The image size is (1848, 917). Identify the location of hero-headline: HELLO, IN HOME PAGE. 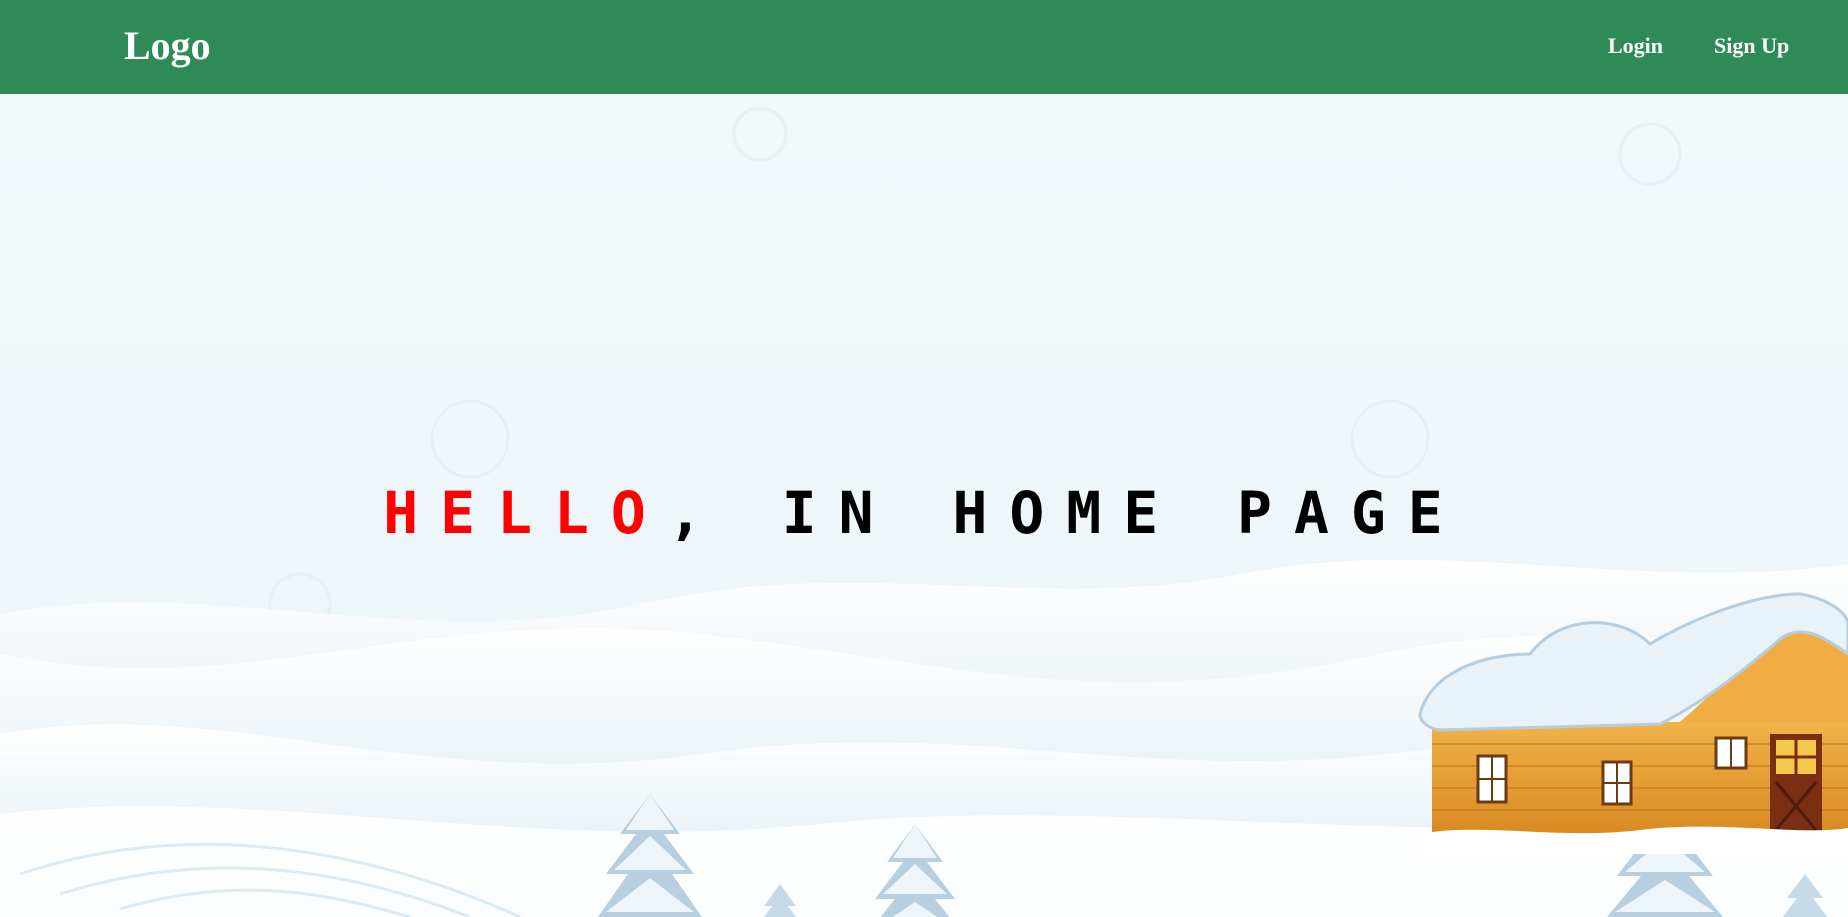
(924, 513).